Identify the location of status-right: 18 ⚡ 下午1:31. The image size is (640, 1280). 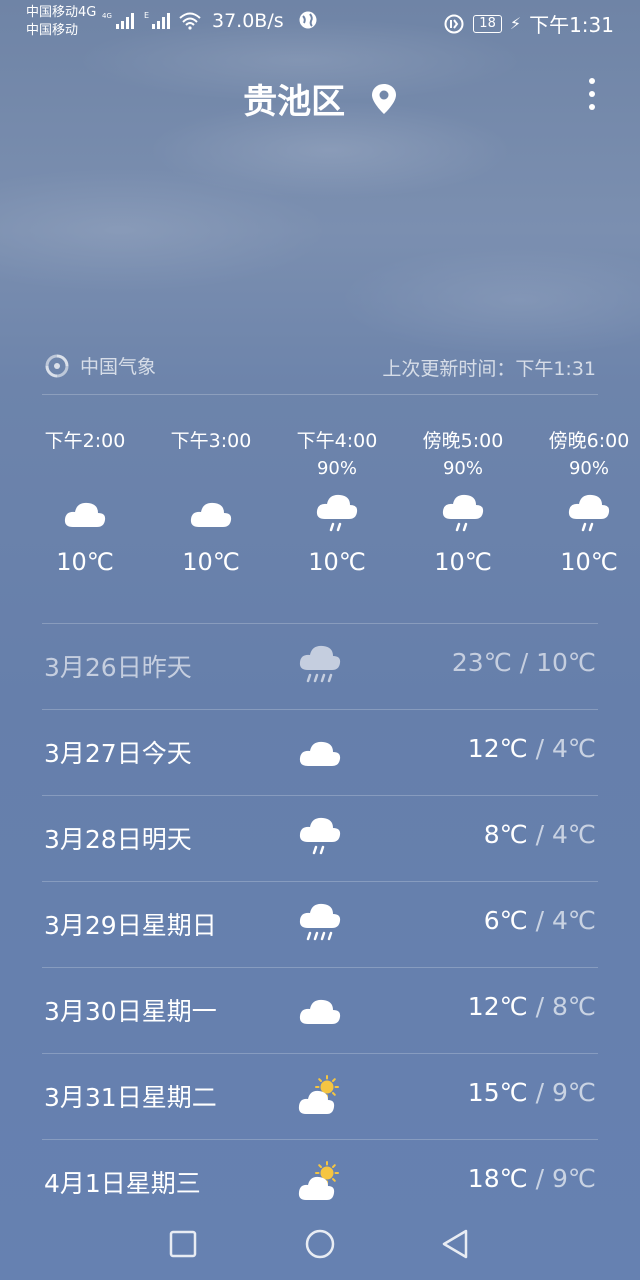
(528, 23).